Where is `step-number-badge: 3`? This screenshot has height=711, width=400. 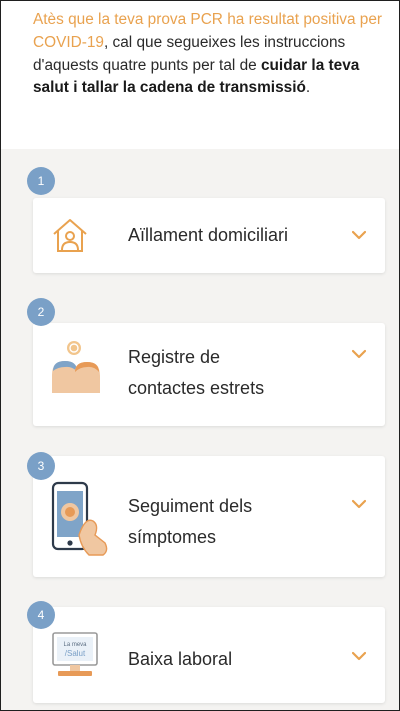
step-number-badge: 3 is located at coordinates (41, 466).